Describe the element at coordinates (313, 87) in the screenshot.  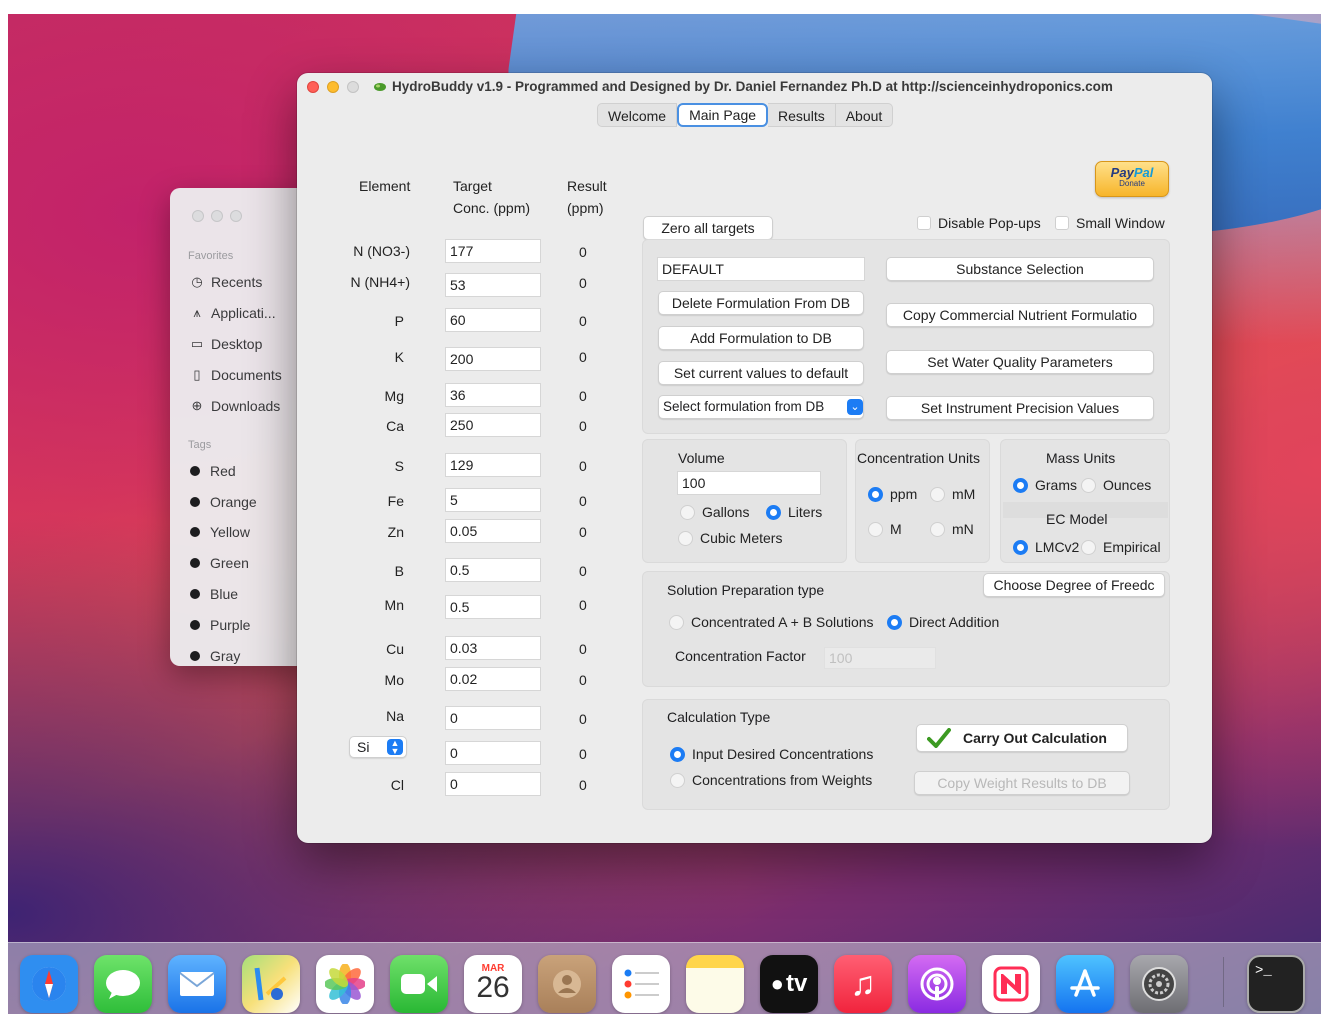
I see `window-close-button` at that location.